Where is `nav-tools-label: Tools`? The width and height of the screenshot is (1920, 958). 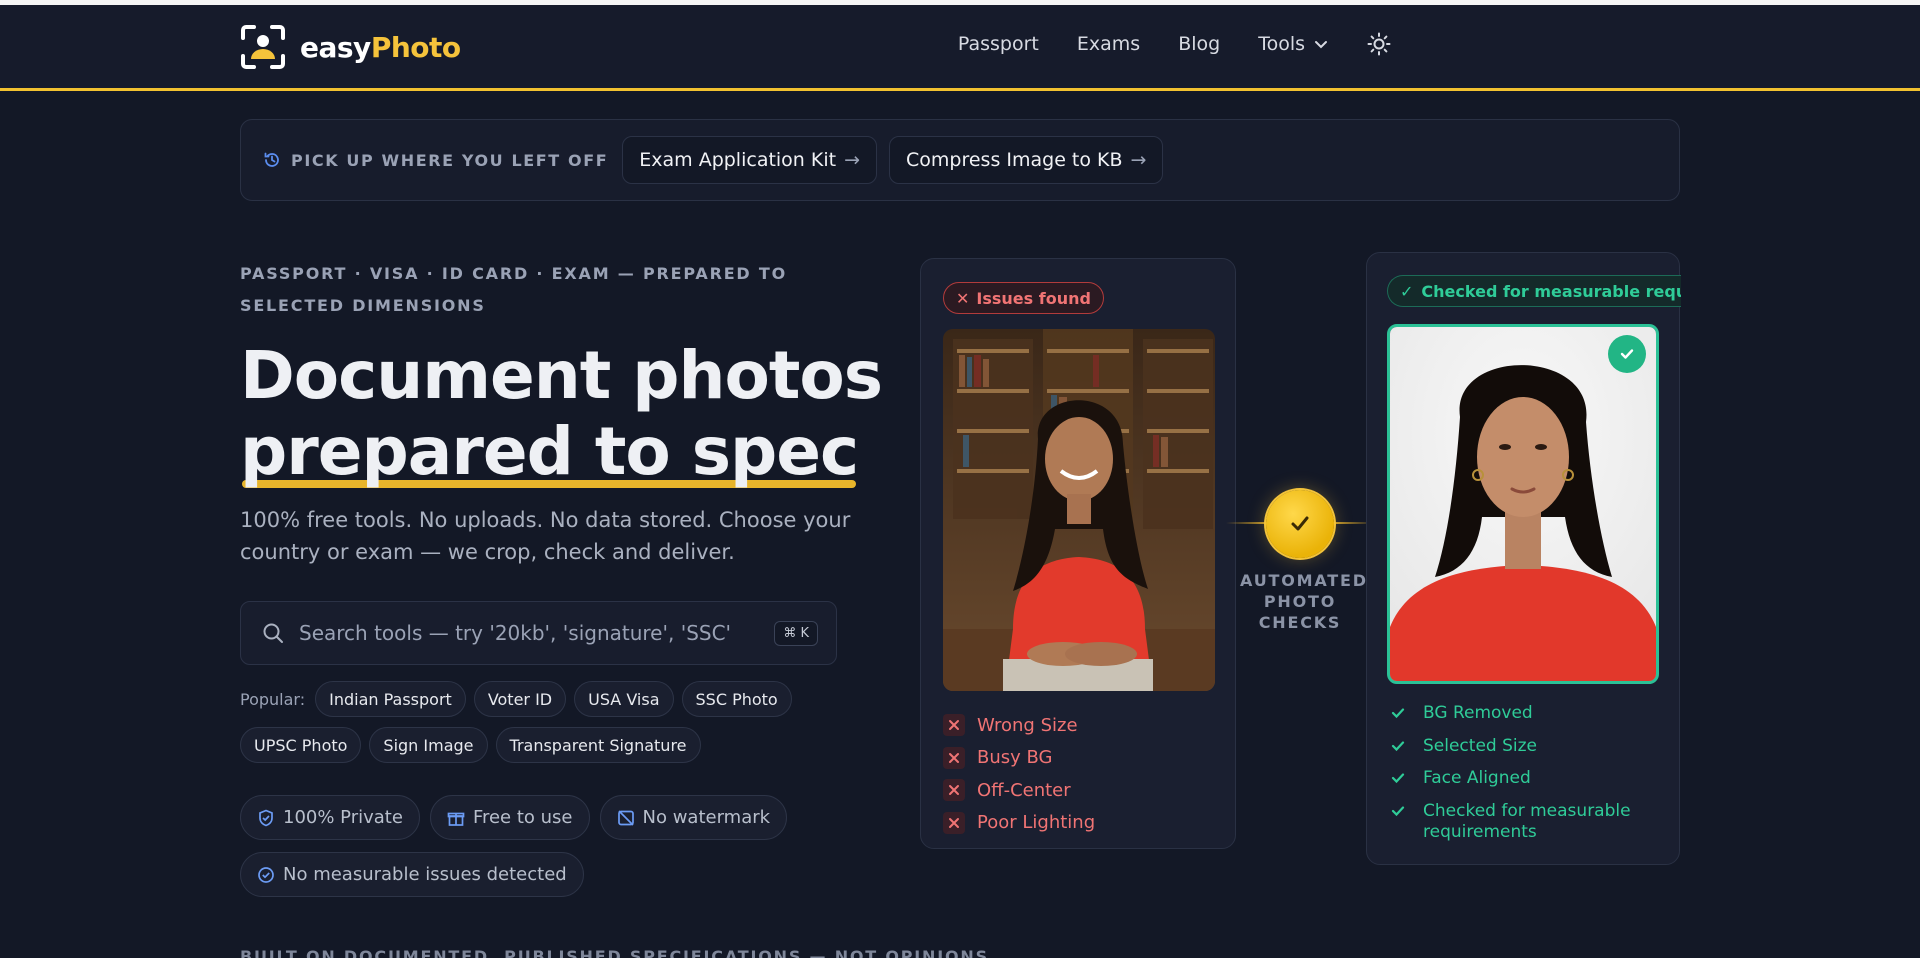 nav-tools-label: Tools is located at coordinates (1281, 44).